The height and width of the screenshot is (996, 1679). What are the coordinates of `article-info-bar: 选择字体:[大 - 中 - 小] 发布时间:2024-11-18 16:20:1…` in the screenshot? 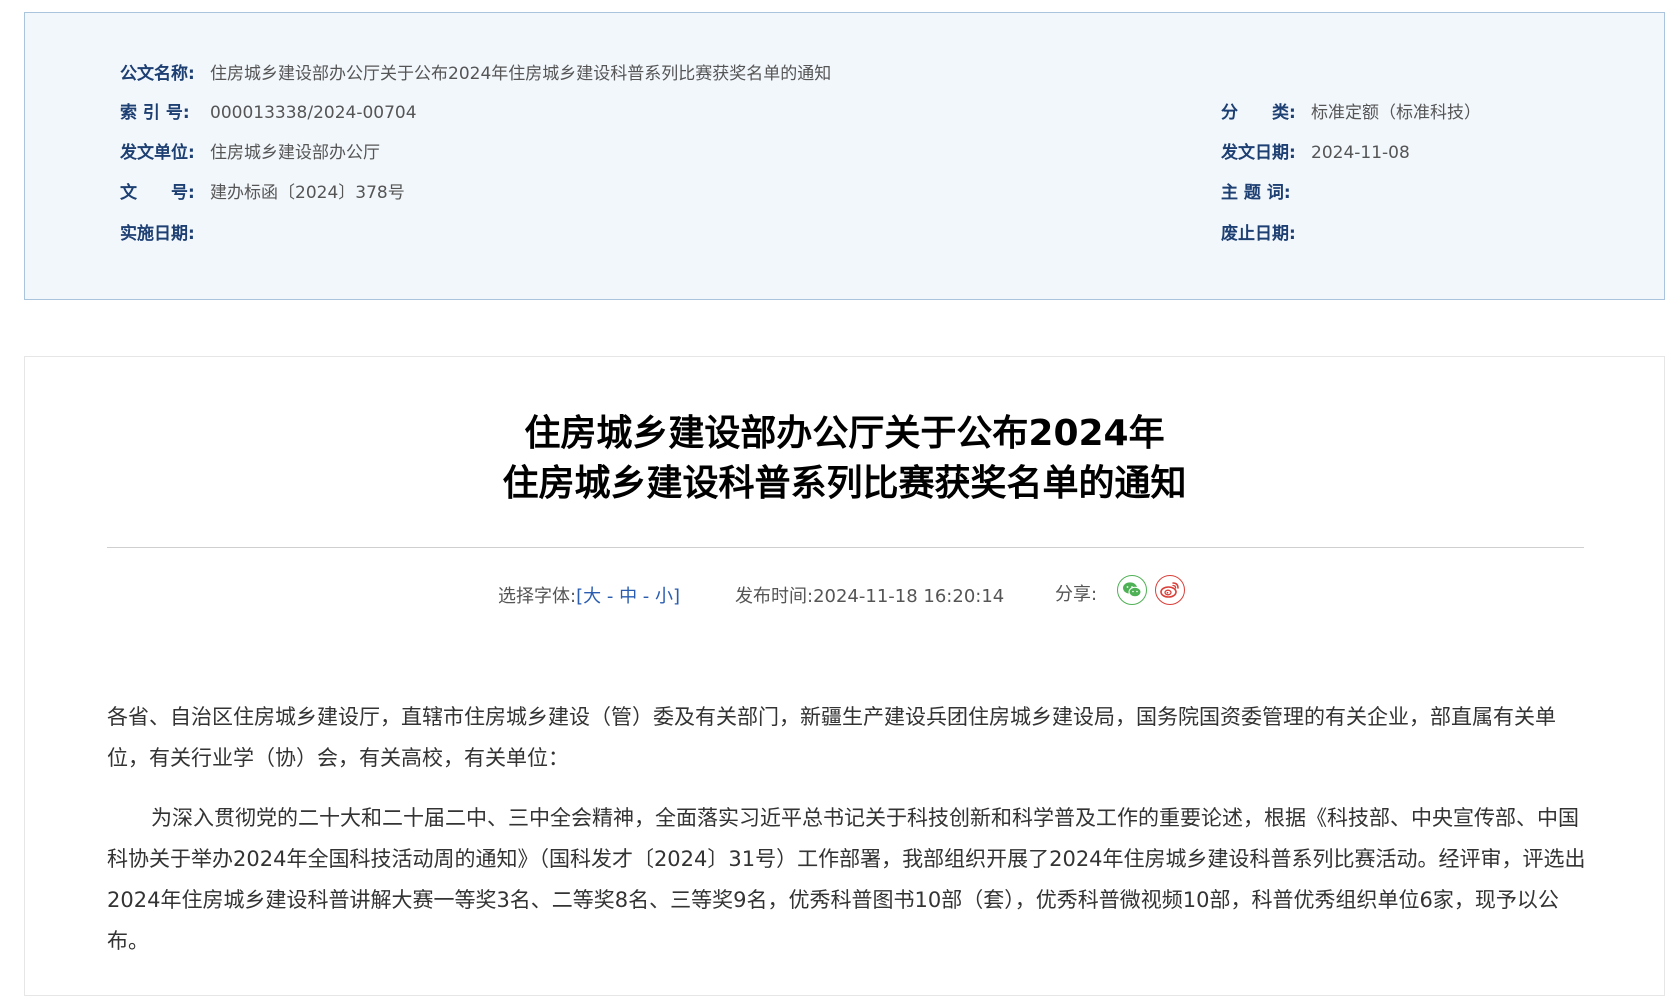 It's located at (844, 593).